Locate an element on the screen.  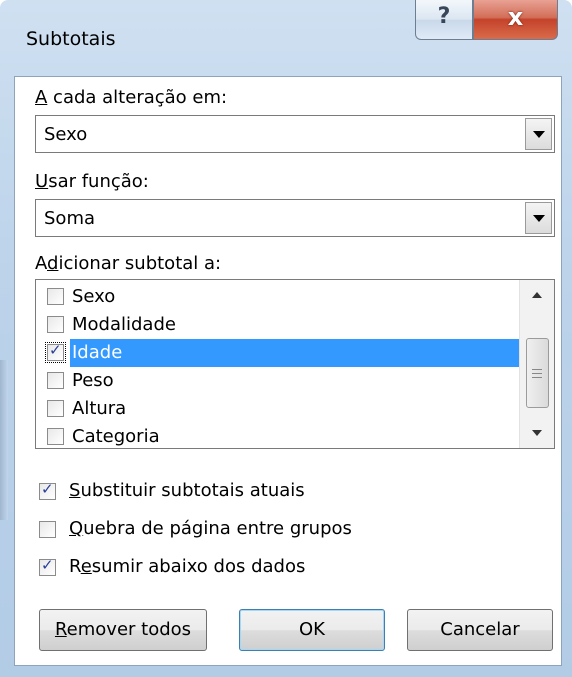
summary-below-label: Resumir abaixo dos dados is located at coordinates (187, 566).